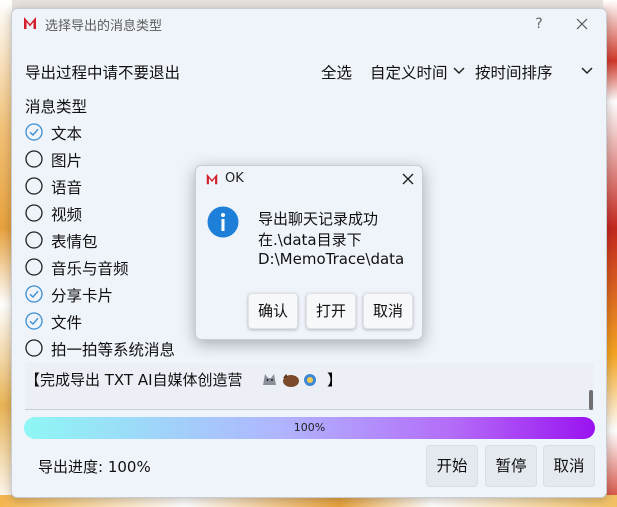 Image resolution: width=617 pixels, height=507 pixels. I want to click on export-progress-bar: 100%, so click(309, 428).